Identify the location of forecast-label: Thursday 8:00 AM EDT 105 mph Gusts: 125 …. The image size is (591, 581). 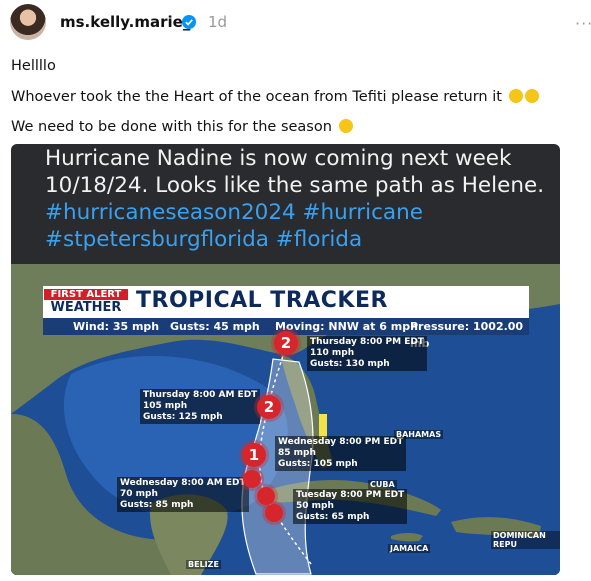
(200, 406).